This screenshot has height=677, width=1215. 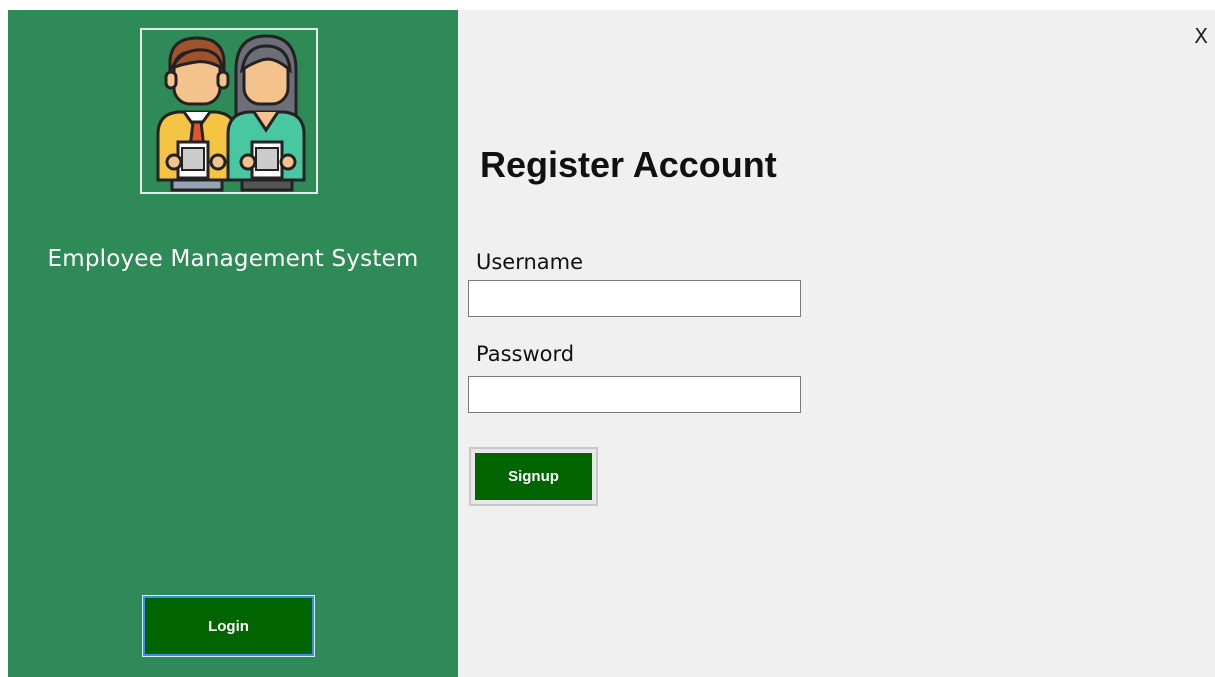 What do you see at coordinates (634, 394) in the screenshot?
I see `password-input` at bounding box center [634, 394].